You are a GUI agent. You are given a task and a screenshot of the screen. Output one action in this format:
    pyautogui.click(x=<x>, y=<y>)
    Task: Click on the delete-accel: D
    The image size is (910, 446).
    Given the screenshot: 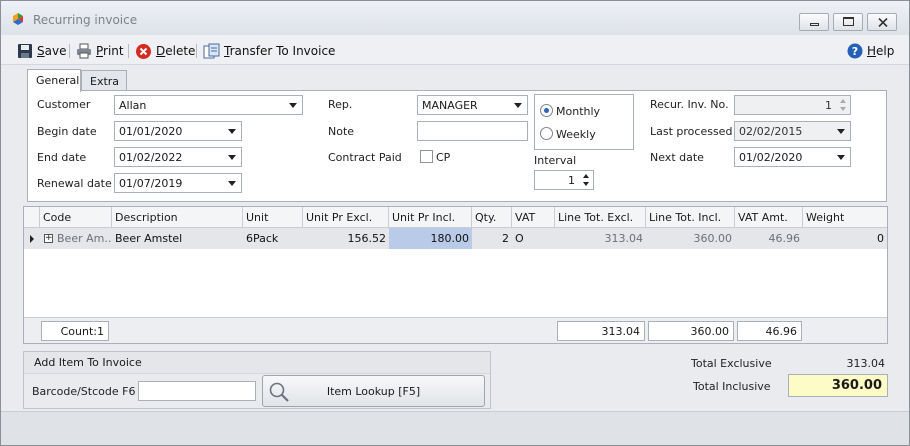 What is the action you would take?
    pyautogui.click(x=161, y=51)
    